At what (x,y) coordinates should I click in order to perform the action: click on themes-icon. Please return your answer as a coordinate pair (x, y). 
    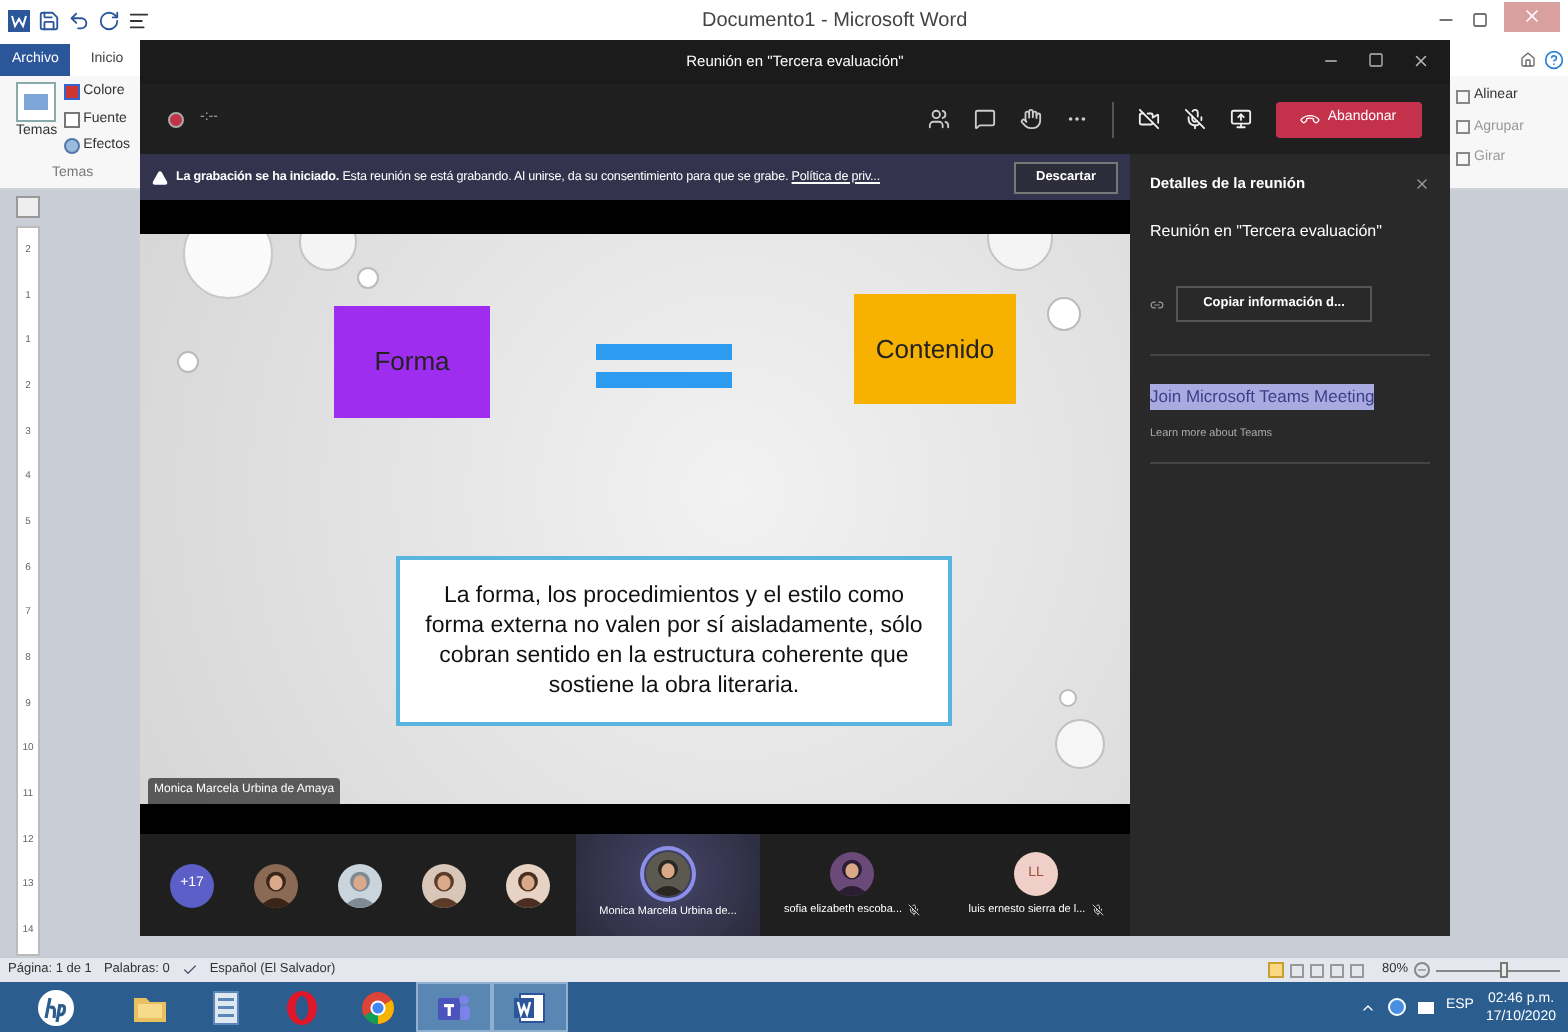
    Looking at the image, I should click on (36, 102).